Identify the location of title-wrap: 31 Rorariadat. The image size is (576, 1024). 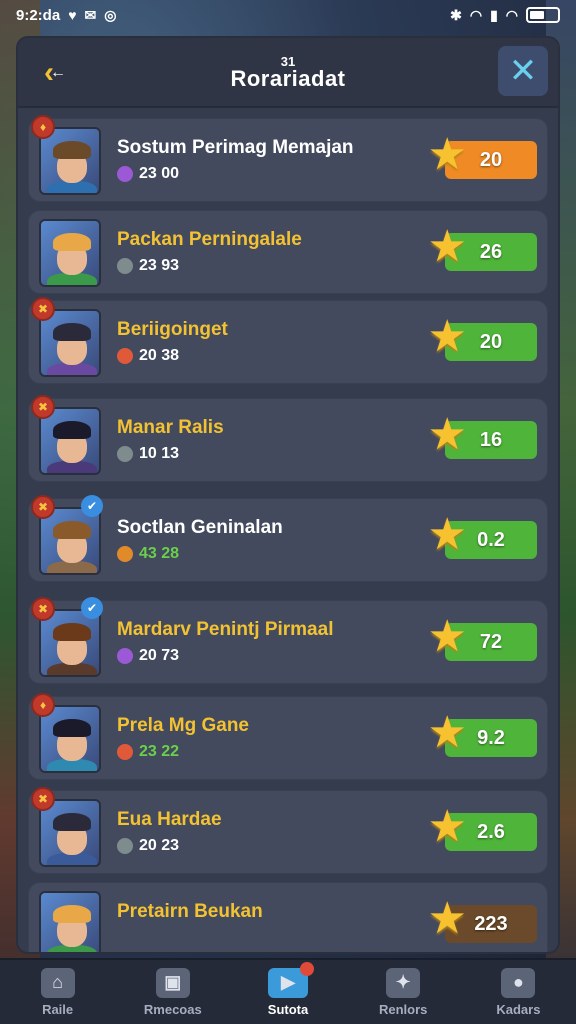
(287, 72).